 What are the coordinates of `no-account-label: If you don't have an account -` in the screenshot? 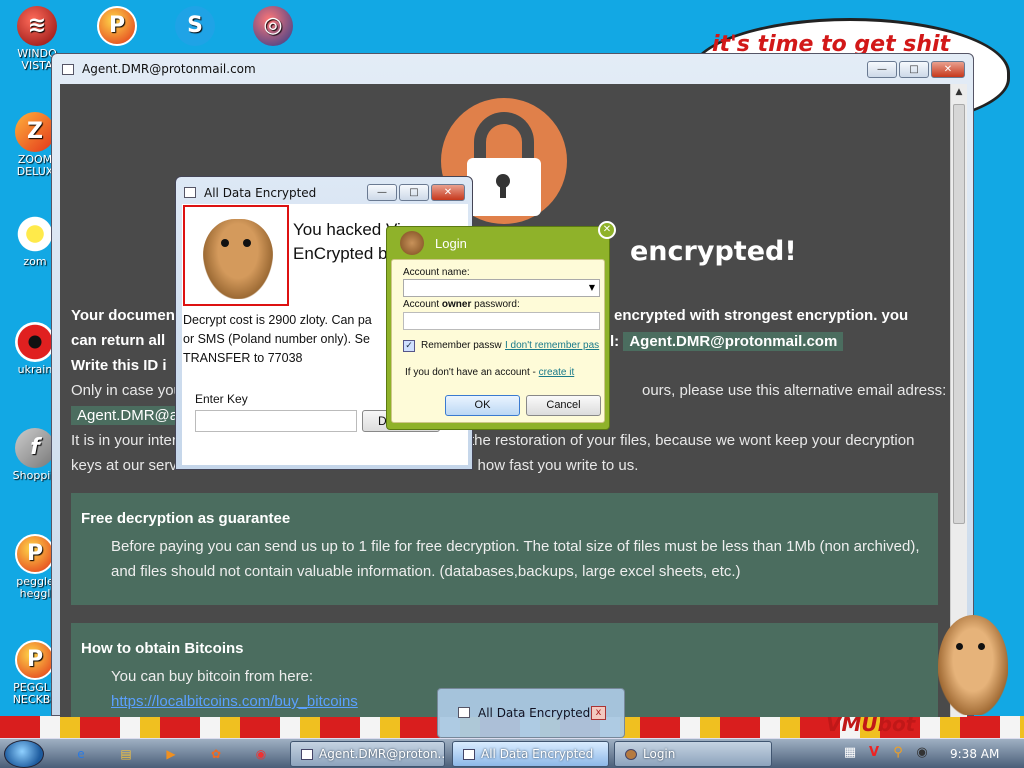 It's located at (472, 372).